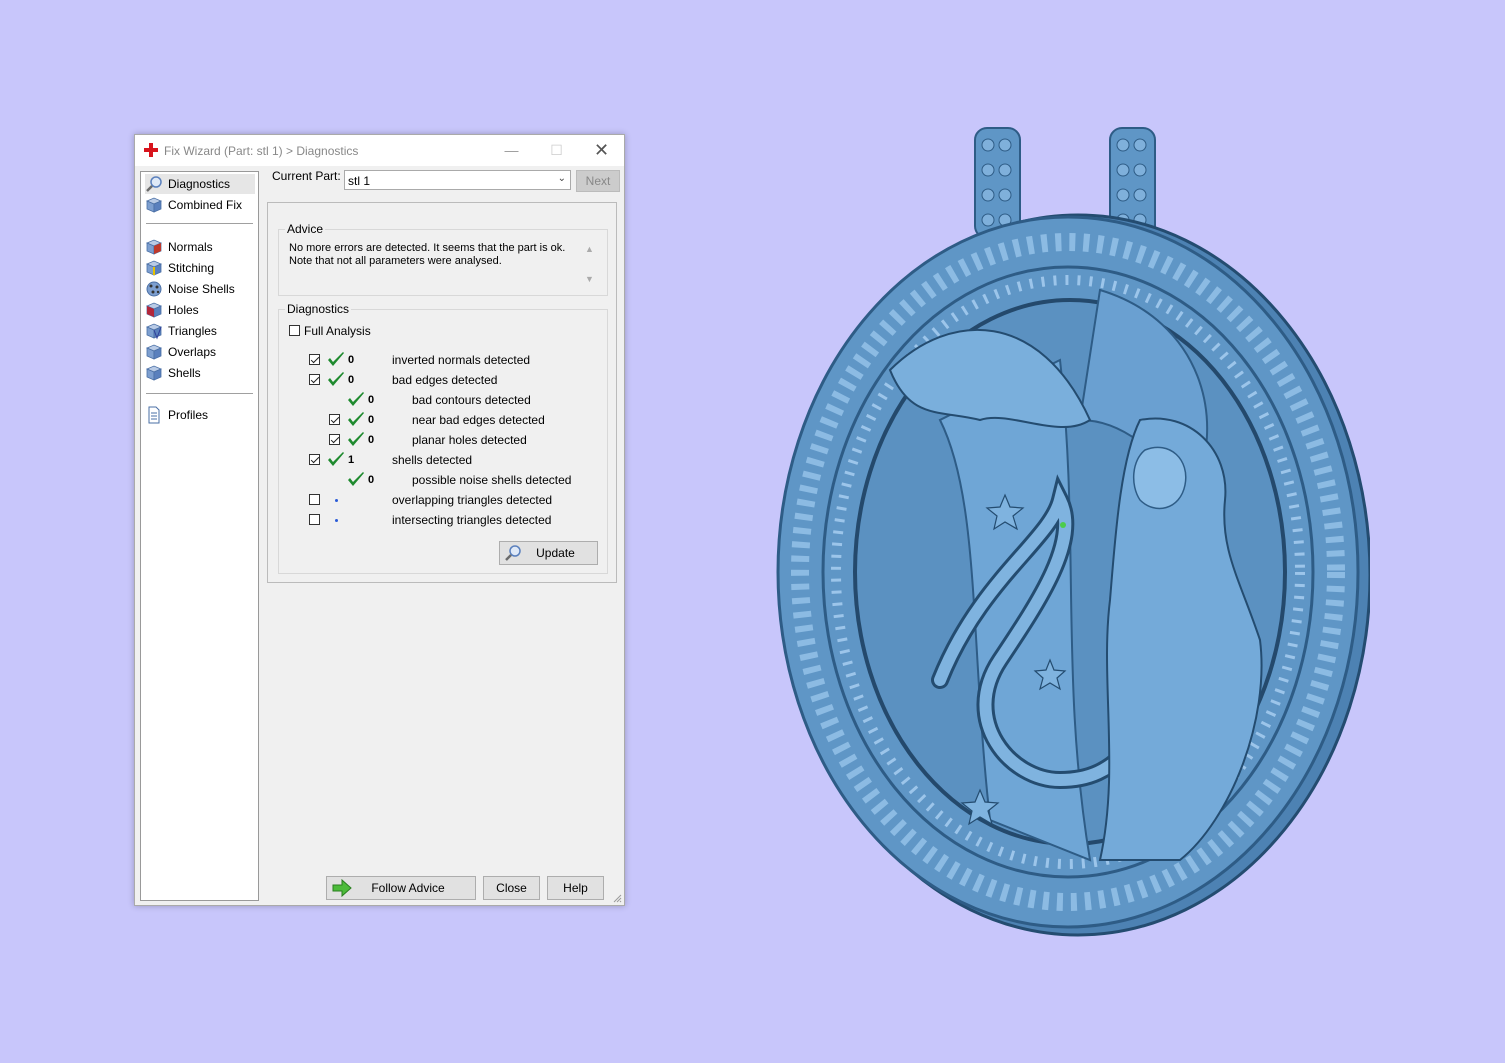  What do you see at coordinates (471, 400) in the screenshot?
I see `bad-contours-label: bad contours detected` at bounding box center [471, 400].